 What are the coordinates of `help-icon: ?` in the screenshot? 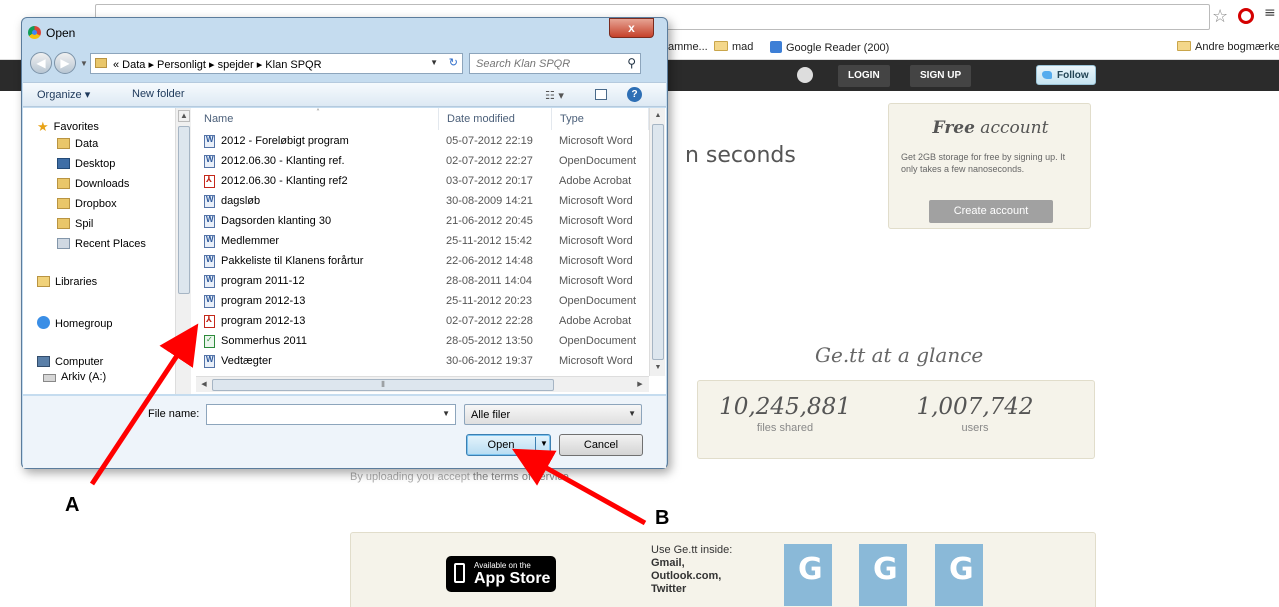 It's located at (634, 94).